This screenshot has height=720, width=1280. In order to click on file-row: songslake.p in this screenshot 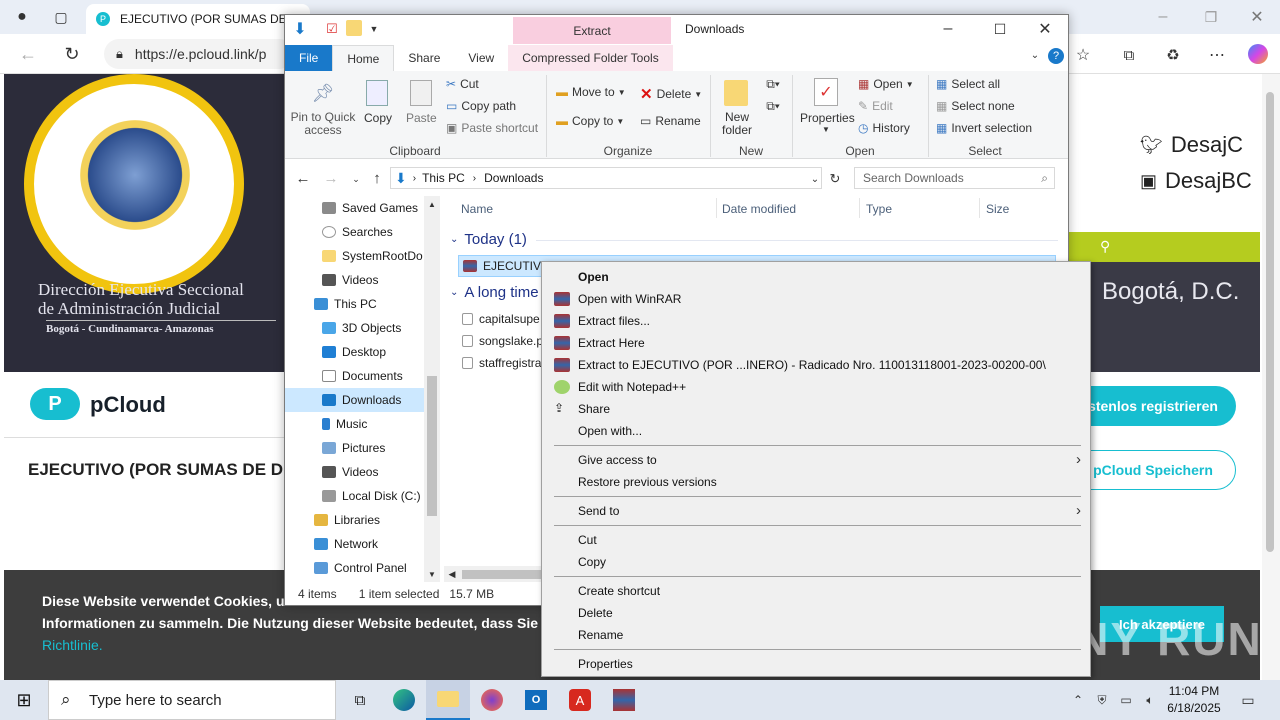, I will do `click(502, 341)`.